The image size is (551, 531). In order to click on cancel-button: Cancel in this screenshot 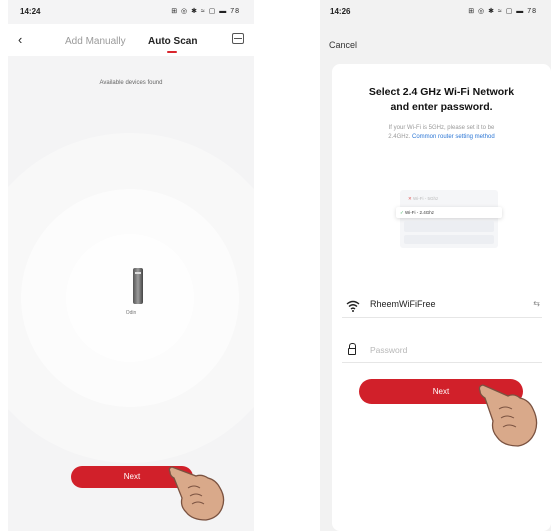, I will do `click(343, 45)`.